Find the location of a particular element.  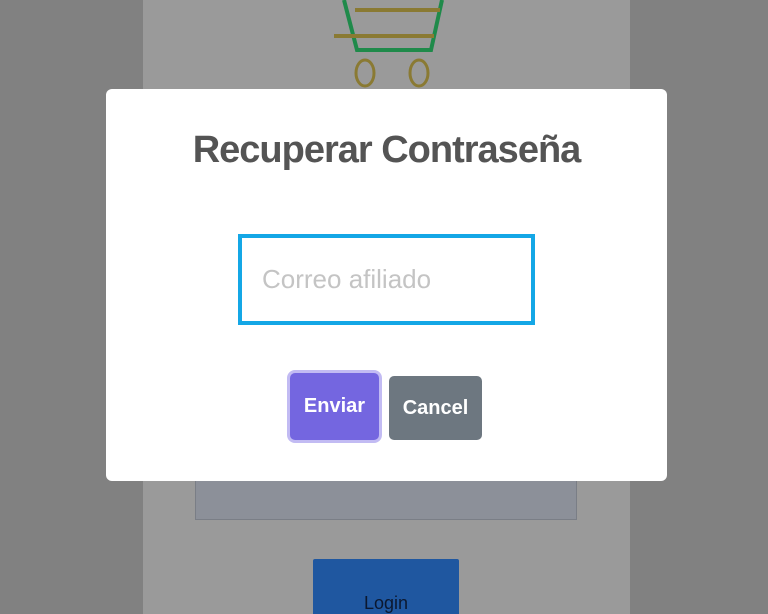

email-input is located at coordinates (386, 279).